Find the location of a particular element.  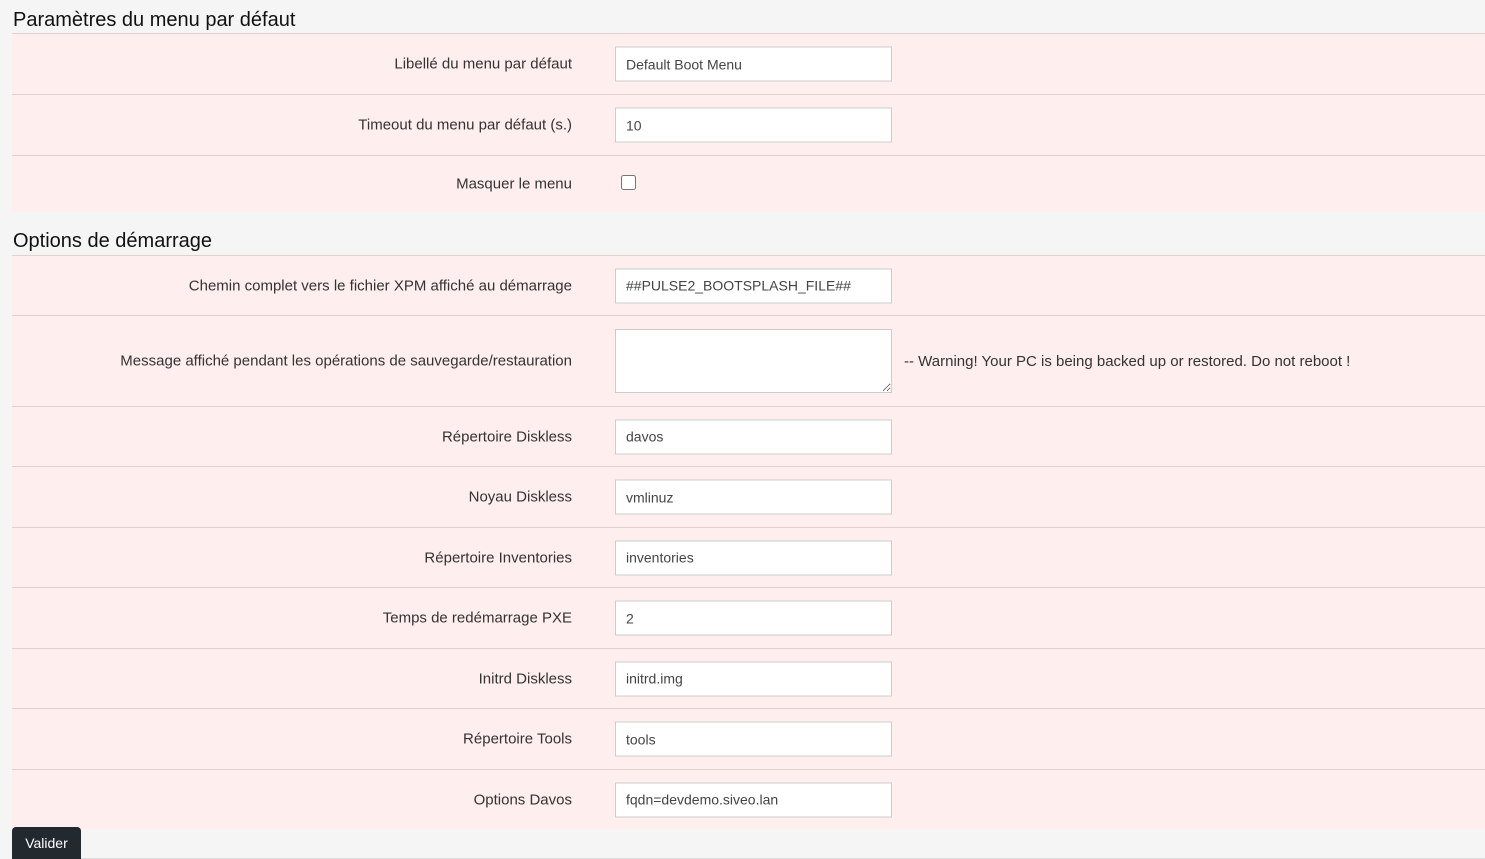

menu-timeout-label: Timeout du menu par défaut (s.) is located at coordinates (465, 125).